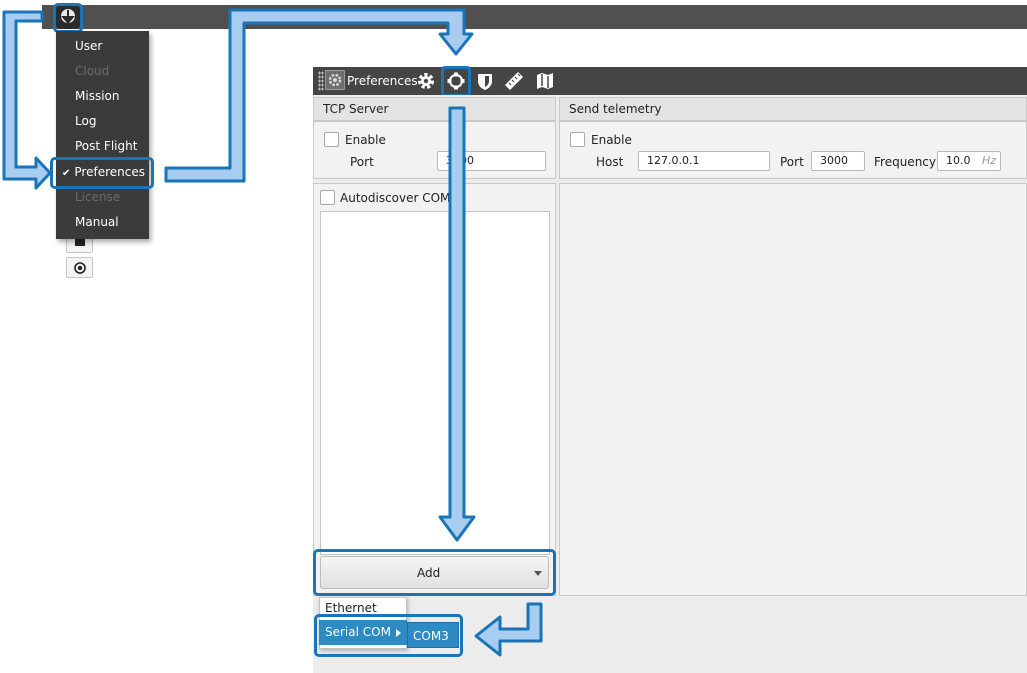  Describe the element at coordinates (27, 100) in the screenshot. I see `arrow-logo-to-preferences` at that location.